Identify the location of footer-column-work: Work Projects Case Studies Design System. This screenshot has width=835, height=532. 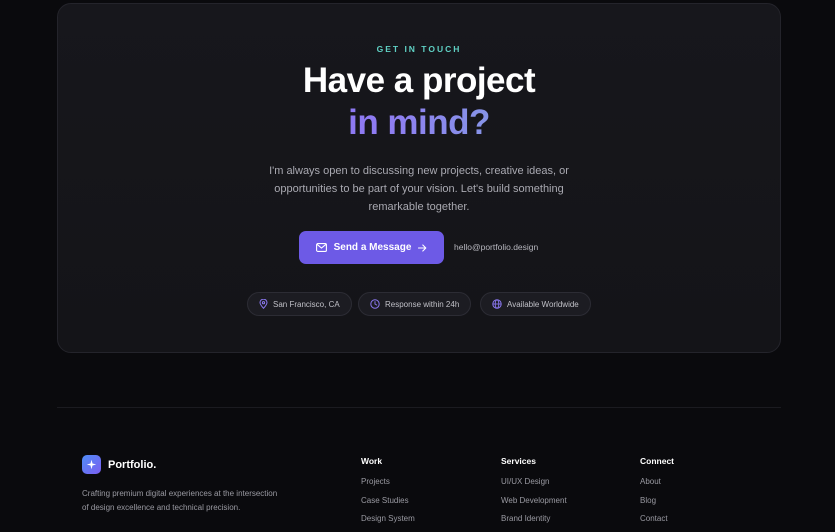
(388, 494).